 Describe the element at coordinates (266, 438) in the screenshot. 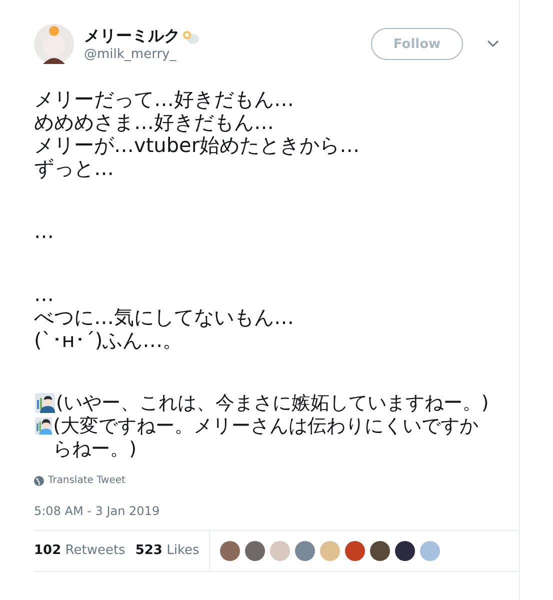

I see `tweet-text: (大変ですねー。メリーさんは伝わりにくいですからねー。)` at that location.